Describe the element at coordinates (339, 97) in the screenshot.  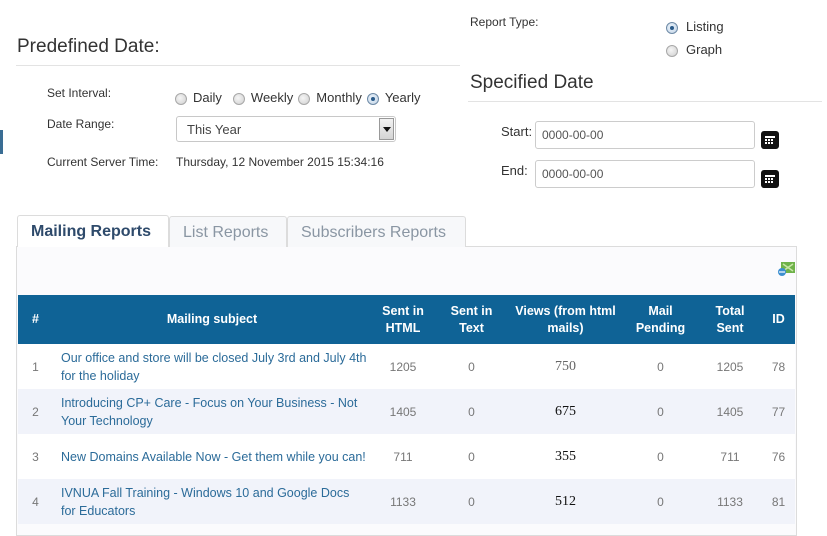
I see `interval-monthly-label: Monthly` at that location.